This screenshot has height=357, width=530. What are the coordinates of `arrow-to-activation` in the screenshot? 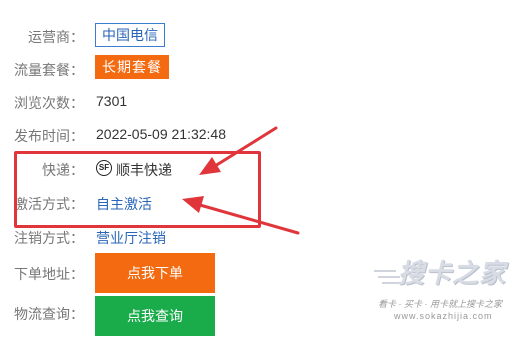 It's located at (241, 215).